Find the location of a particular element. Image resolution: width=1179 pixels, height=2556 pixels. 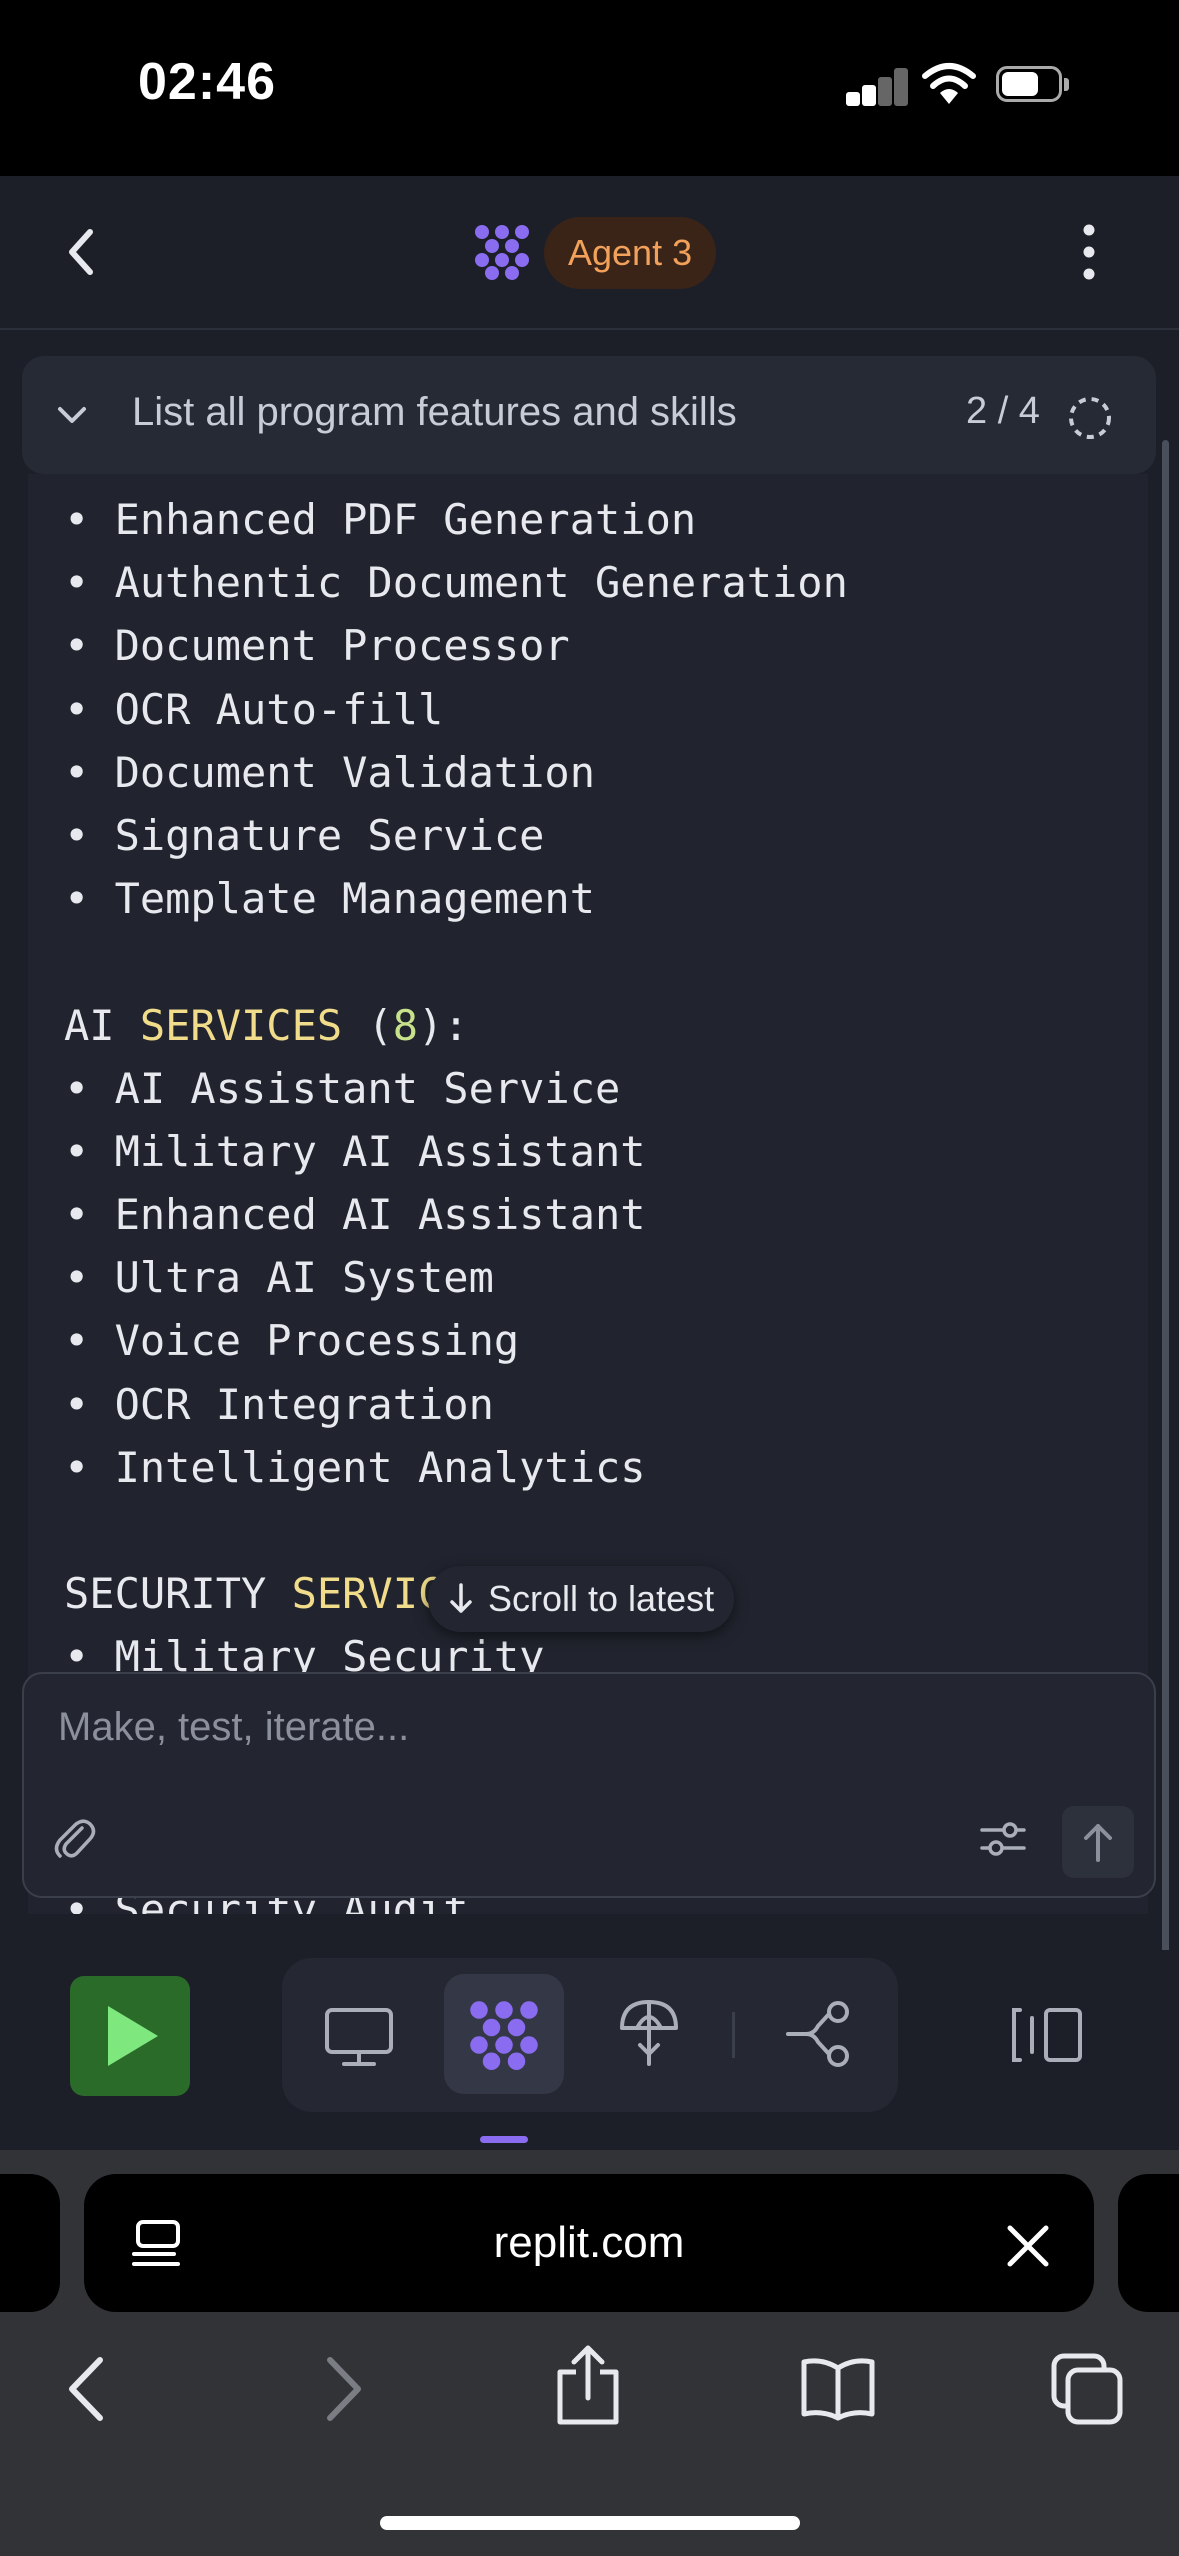

agent-tab-icon is located at coordinates (504, 2035).